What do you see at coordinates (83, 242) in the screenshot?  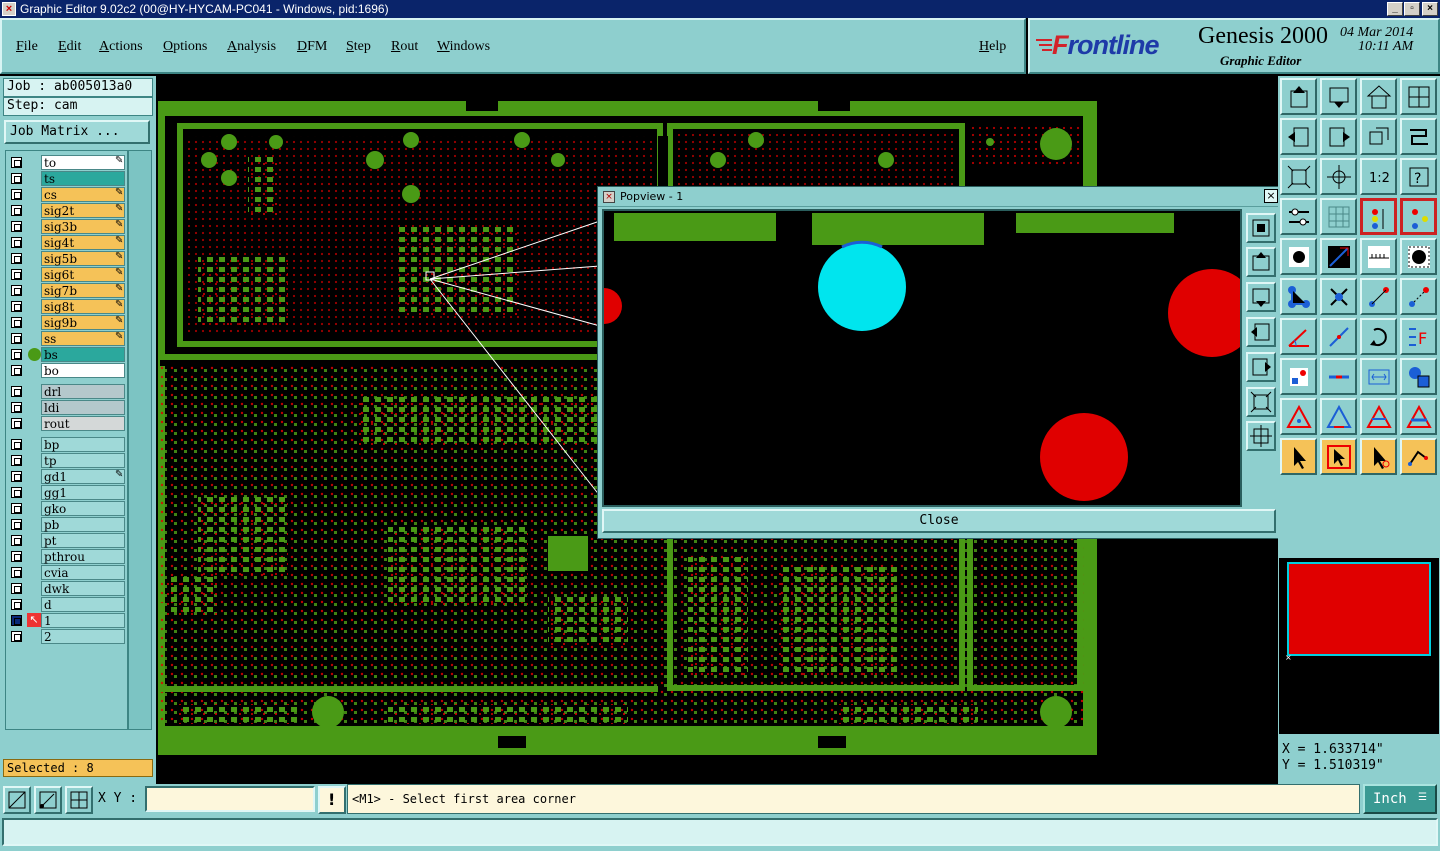 I see `layer-name: sig4t` at bounding box center [83, 242].